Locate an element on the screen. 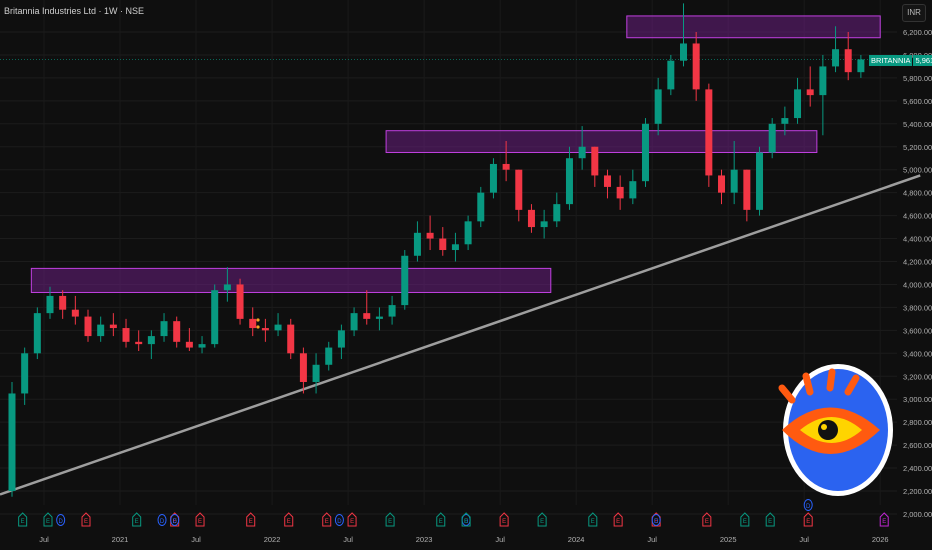 The image size is (932, 550). logo-pupil is located at coordinates (828, 430).